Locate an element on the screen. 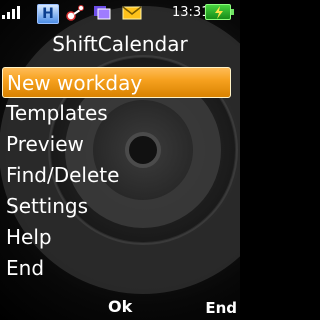 This screenshot has height=320, width=320. menu-item-end: End is located at coordinates (120, 268).